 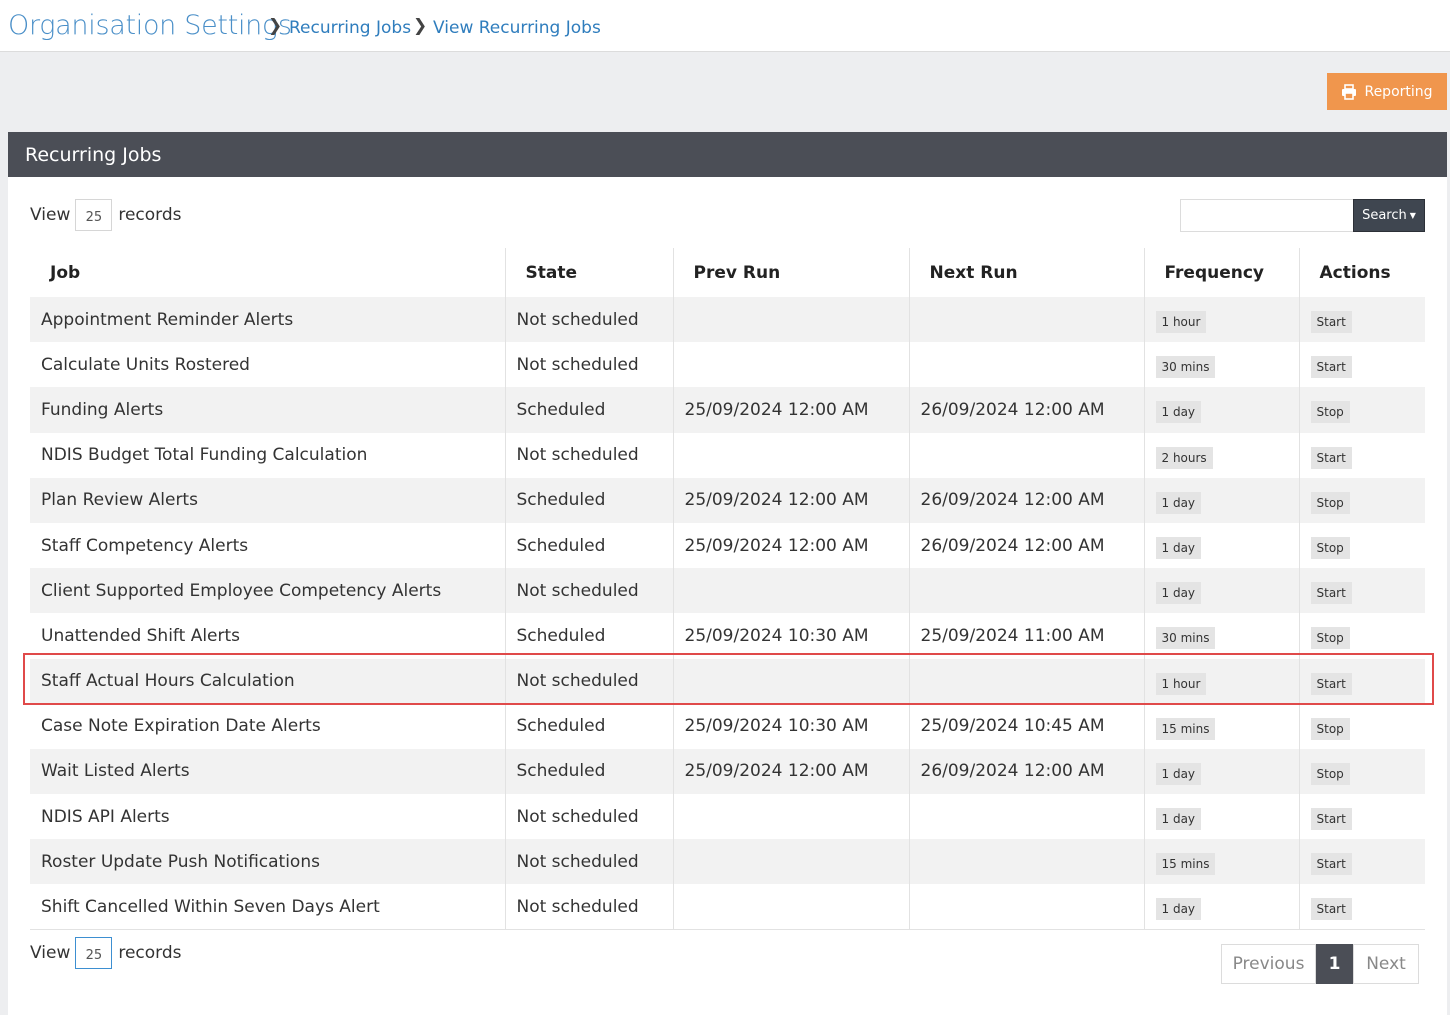 I want to click on reporting-label: Reporting, so click(x=1398, y=91).